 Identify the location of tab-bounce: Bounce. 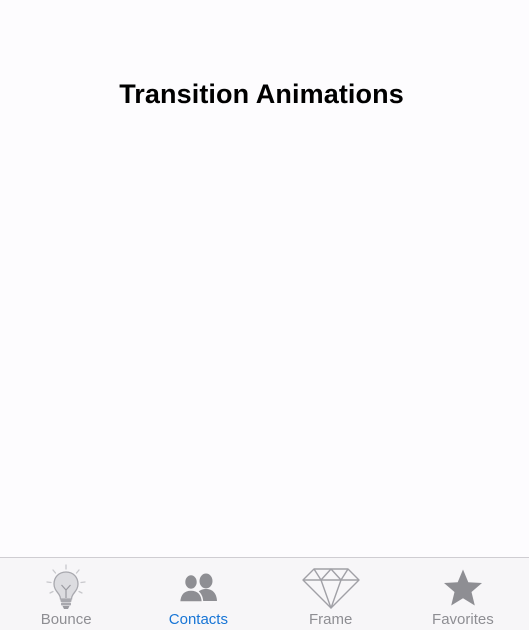
(66, 594).